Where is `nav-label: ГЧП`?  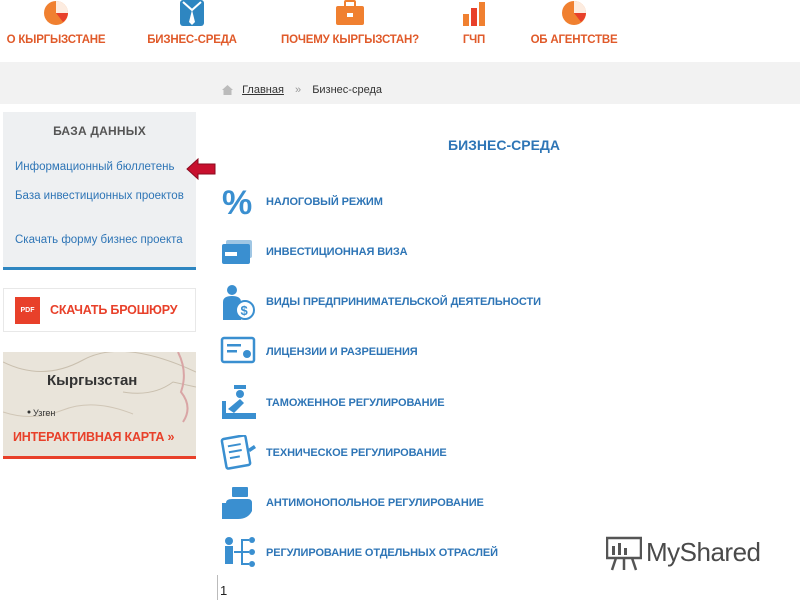
nav-label: ГЧП is located at coordinates (474, 40).